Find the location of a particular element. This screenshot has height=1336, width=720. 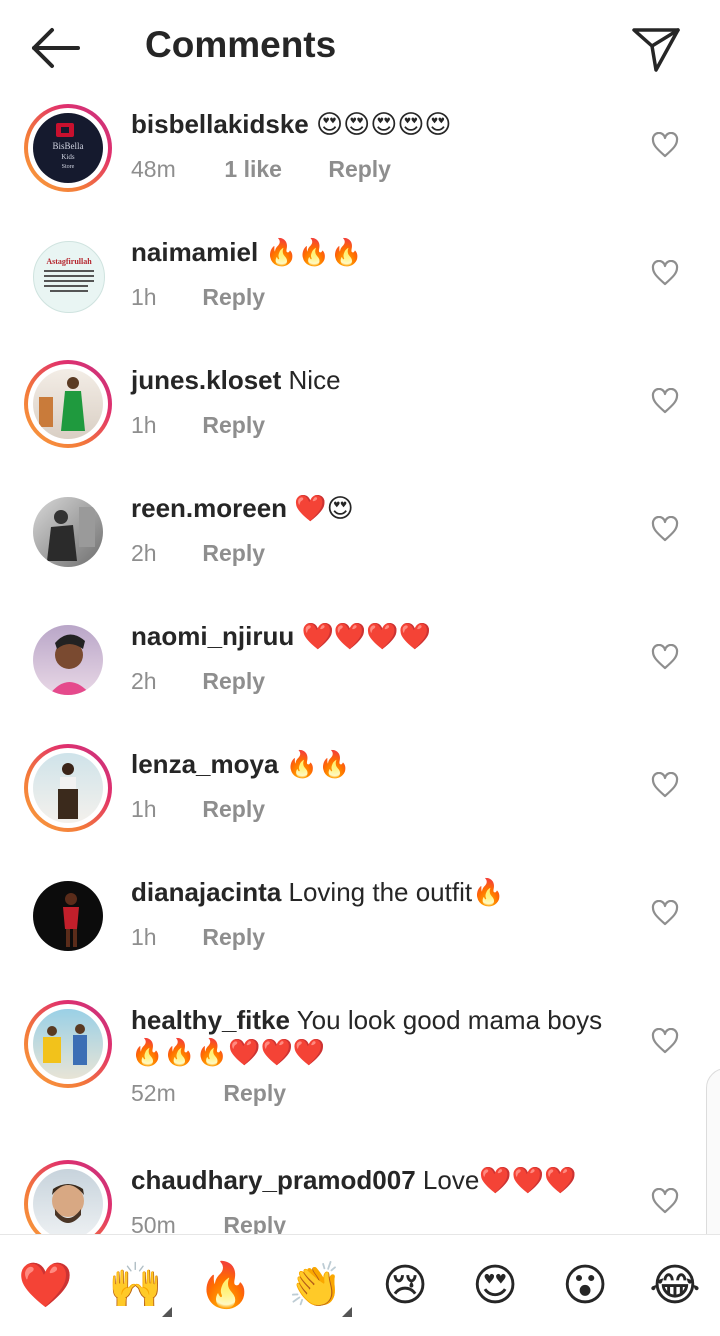

share-button is located at coordinates (656, 49).